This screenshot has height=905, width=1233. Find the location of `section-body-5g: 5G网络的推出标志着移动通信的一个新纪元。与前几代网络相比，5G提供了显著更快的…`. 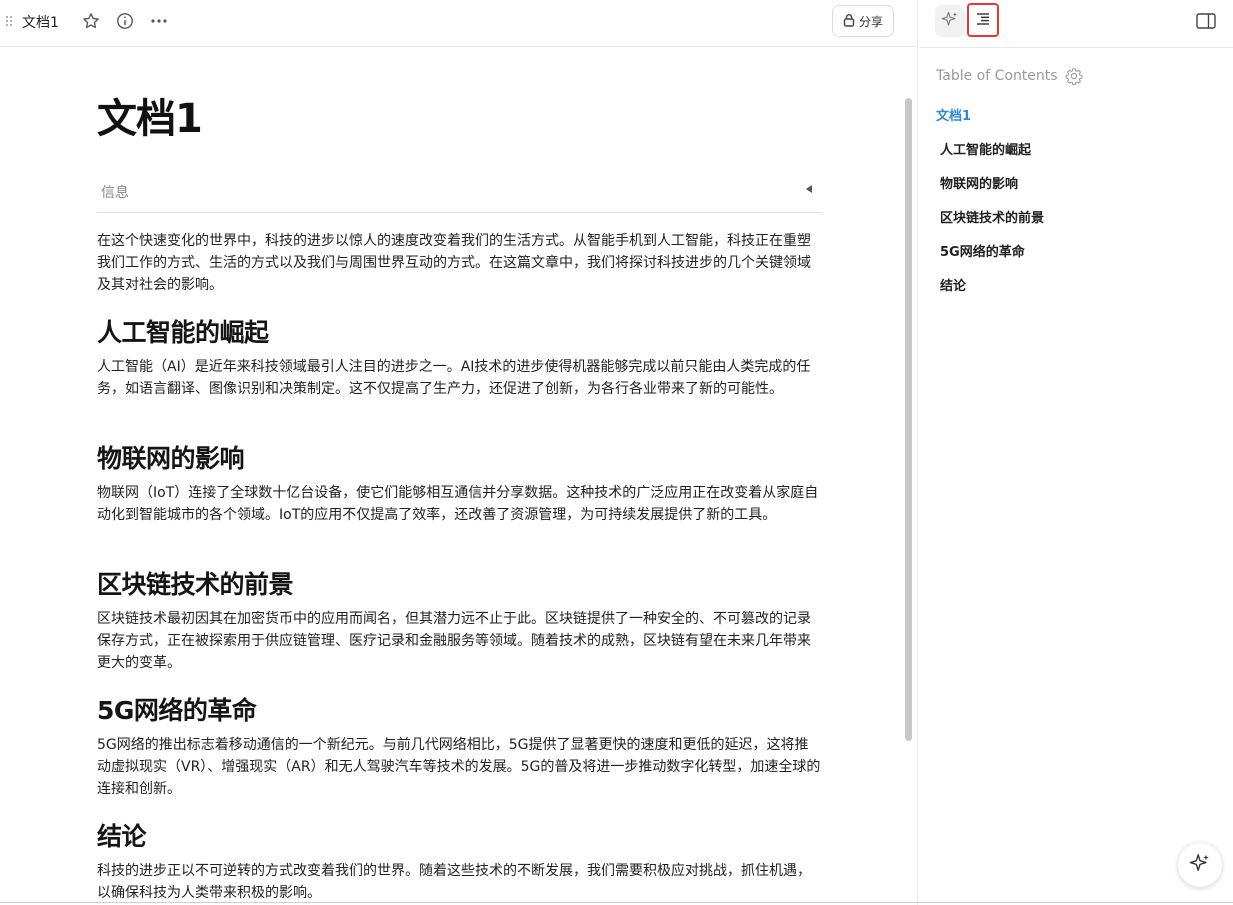

section-body-5g: 5G网络的推出标志着移动通信的一个新纪元。与前几代网络相比，5G提供了显著更快的… is located at coordinates (459, 767).